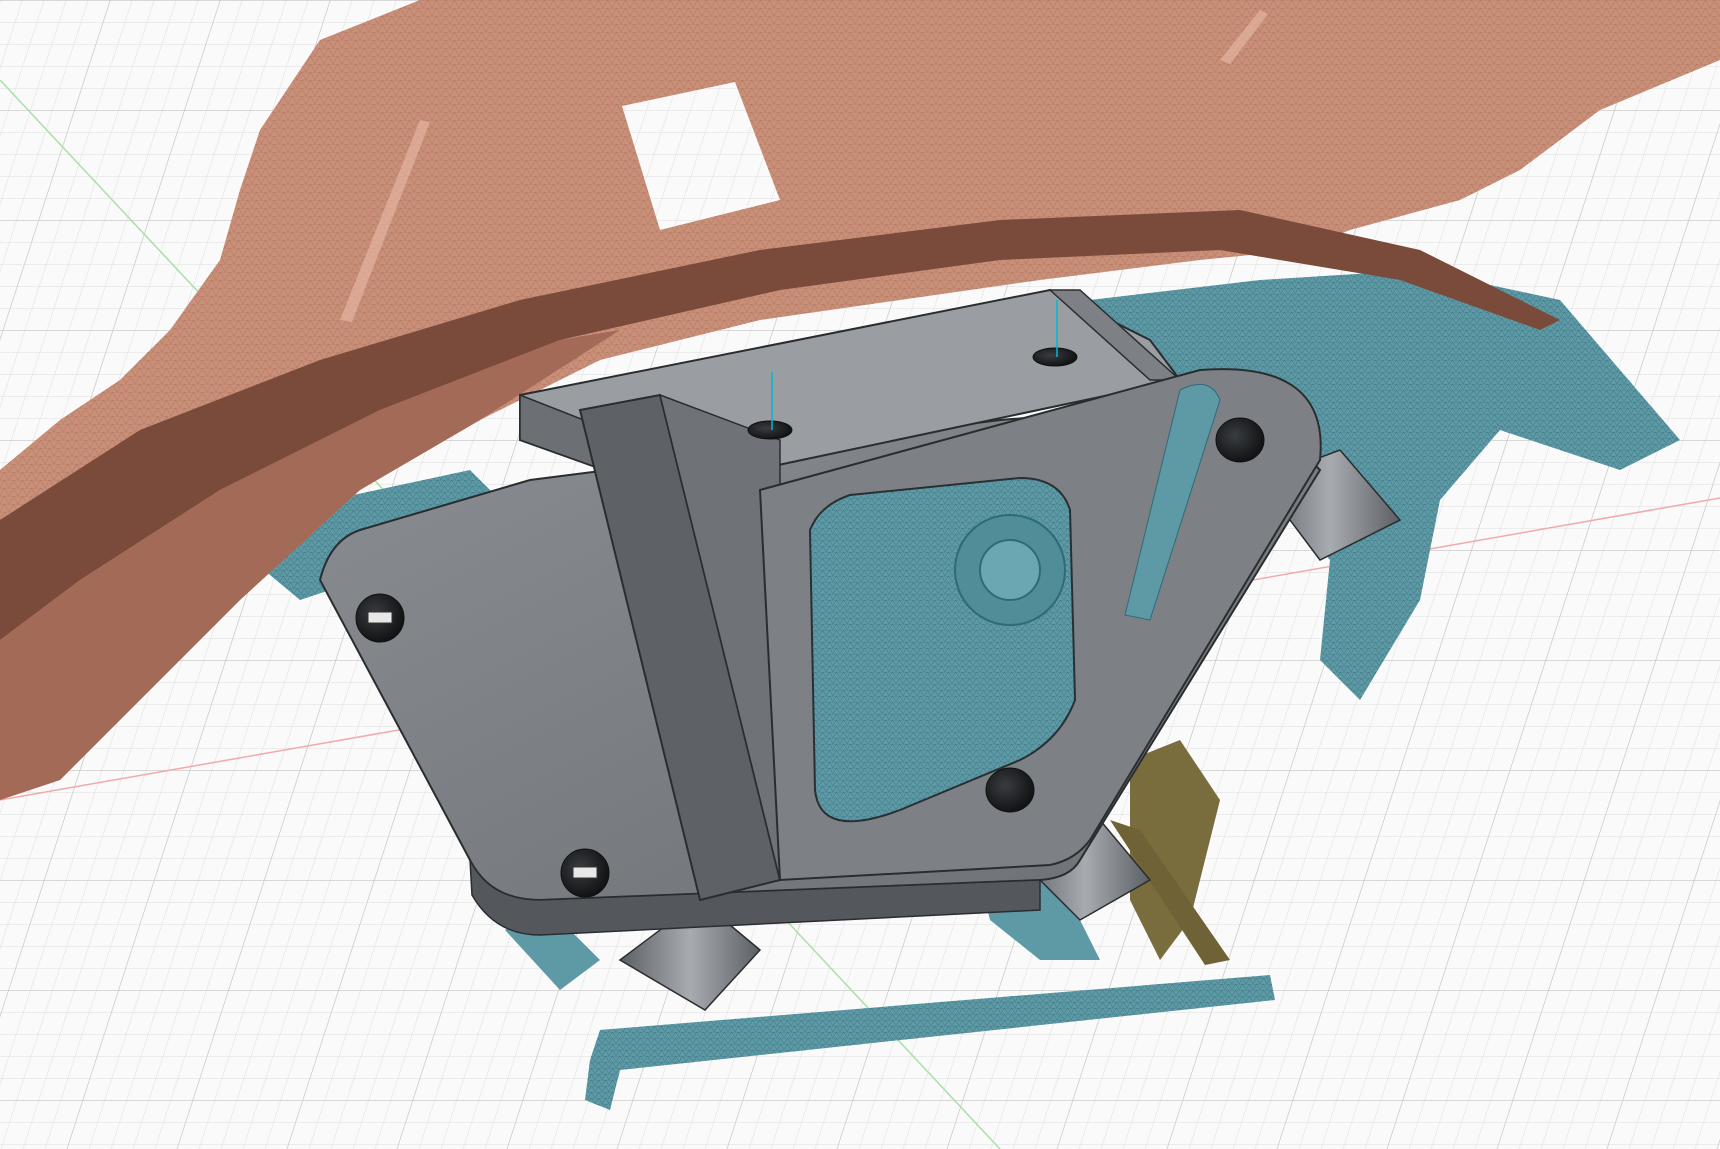 This screenshot has height=1149, width=1720. I want to click on bolt-hole-right-lower, so click(1010, 790).